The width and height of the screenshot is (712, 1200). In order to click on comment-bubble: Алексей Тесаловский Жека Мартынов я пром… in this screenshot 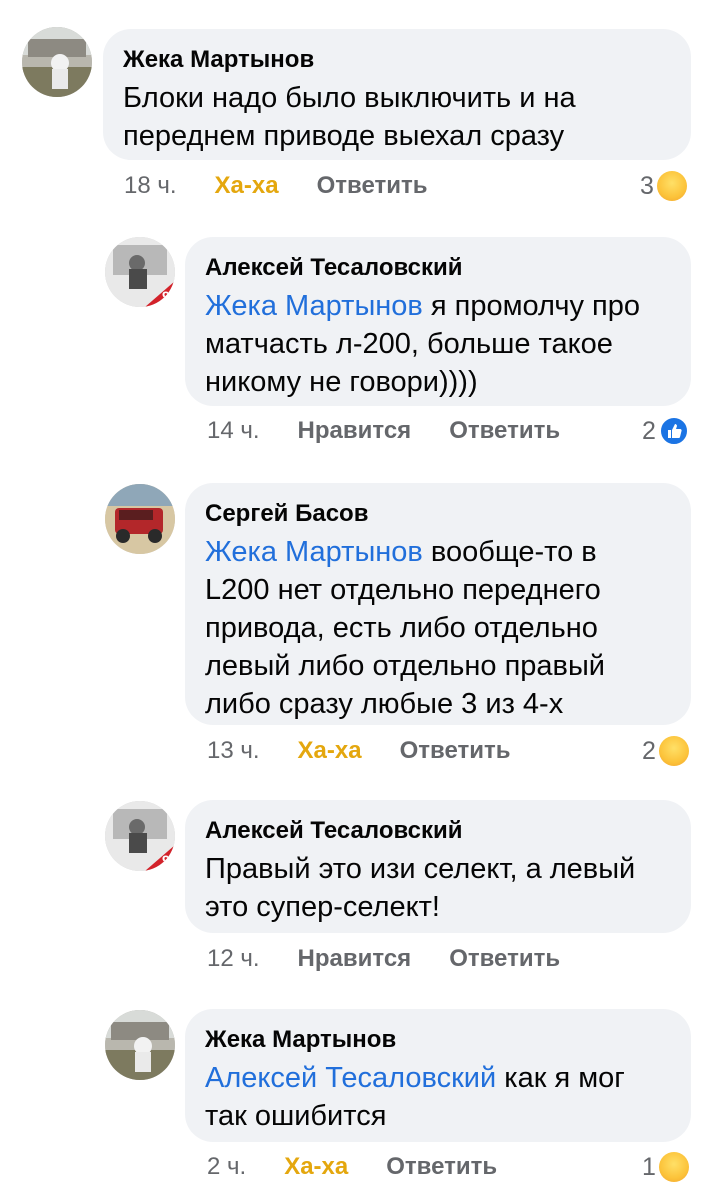, I will do `click(438, 321)`.